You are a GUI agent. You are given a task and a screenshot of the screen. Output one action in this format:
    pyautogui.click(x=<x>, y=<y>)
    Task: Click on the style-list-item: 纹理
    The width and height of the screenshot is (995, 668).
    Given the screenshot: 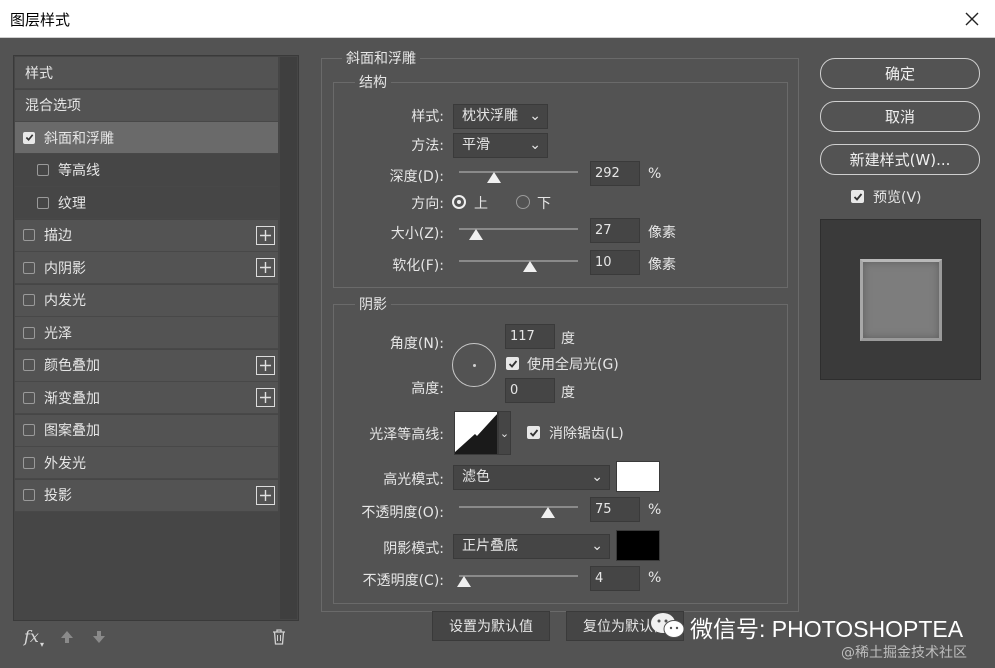 What is the action you would take?
    pyautogui.click(x=146, y=203)
    